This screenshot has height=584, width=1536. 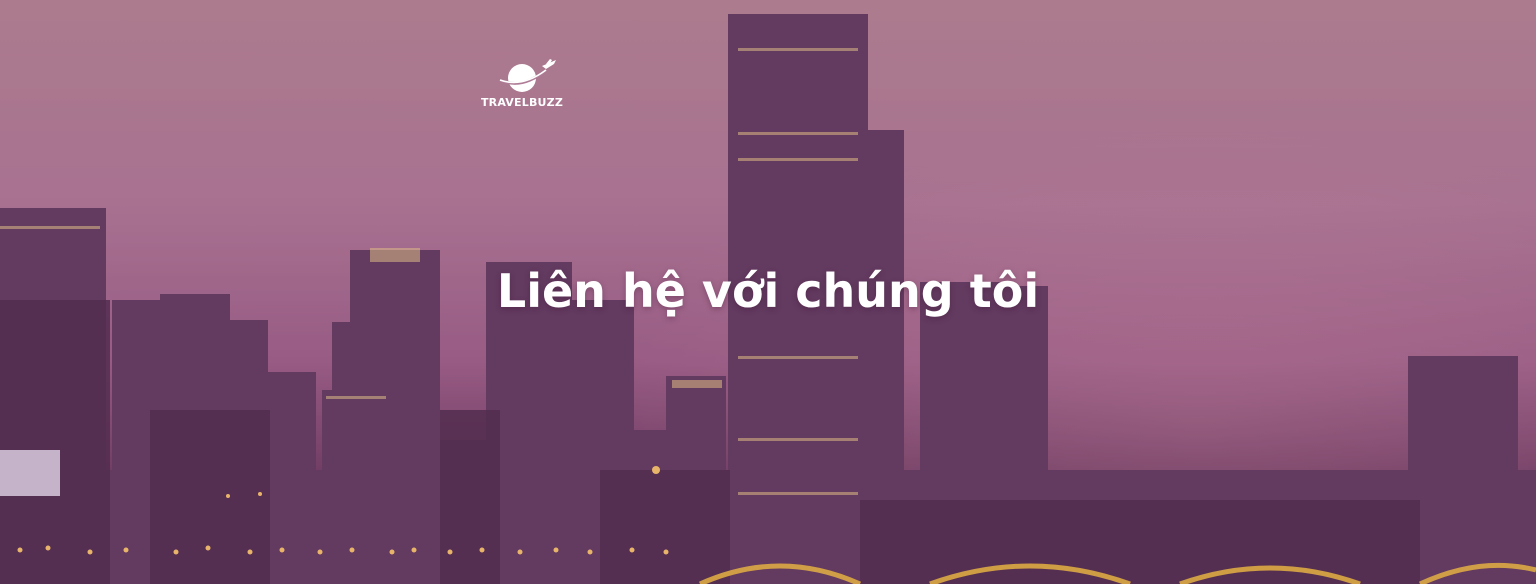 I want to click on brand-name: TRAVELBUZZ, so click(x=522, y=102).